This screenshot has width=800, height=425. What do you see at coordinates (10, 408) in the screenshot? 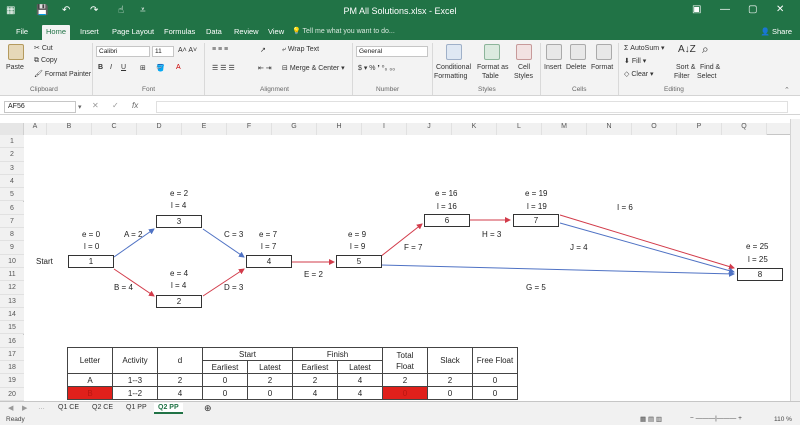
I see `scroll-sheets-left-icon: ◀` at bounding box center [10, 408].